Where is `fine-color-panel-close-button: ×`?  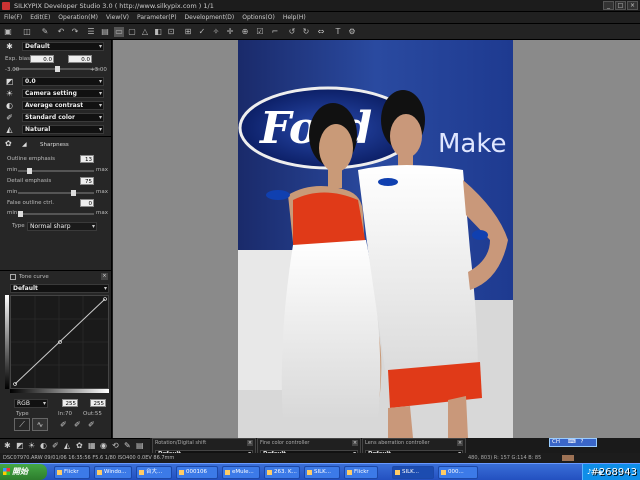 fine-color-panel-close-button: × is located at coordinates (355, 443).